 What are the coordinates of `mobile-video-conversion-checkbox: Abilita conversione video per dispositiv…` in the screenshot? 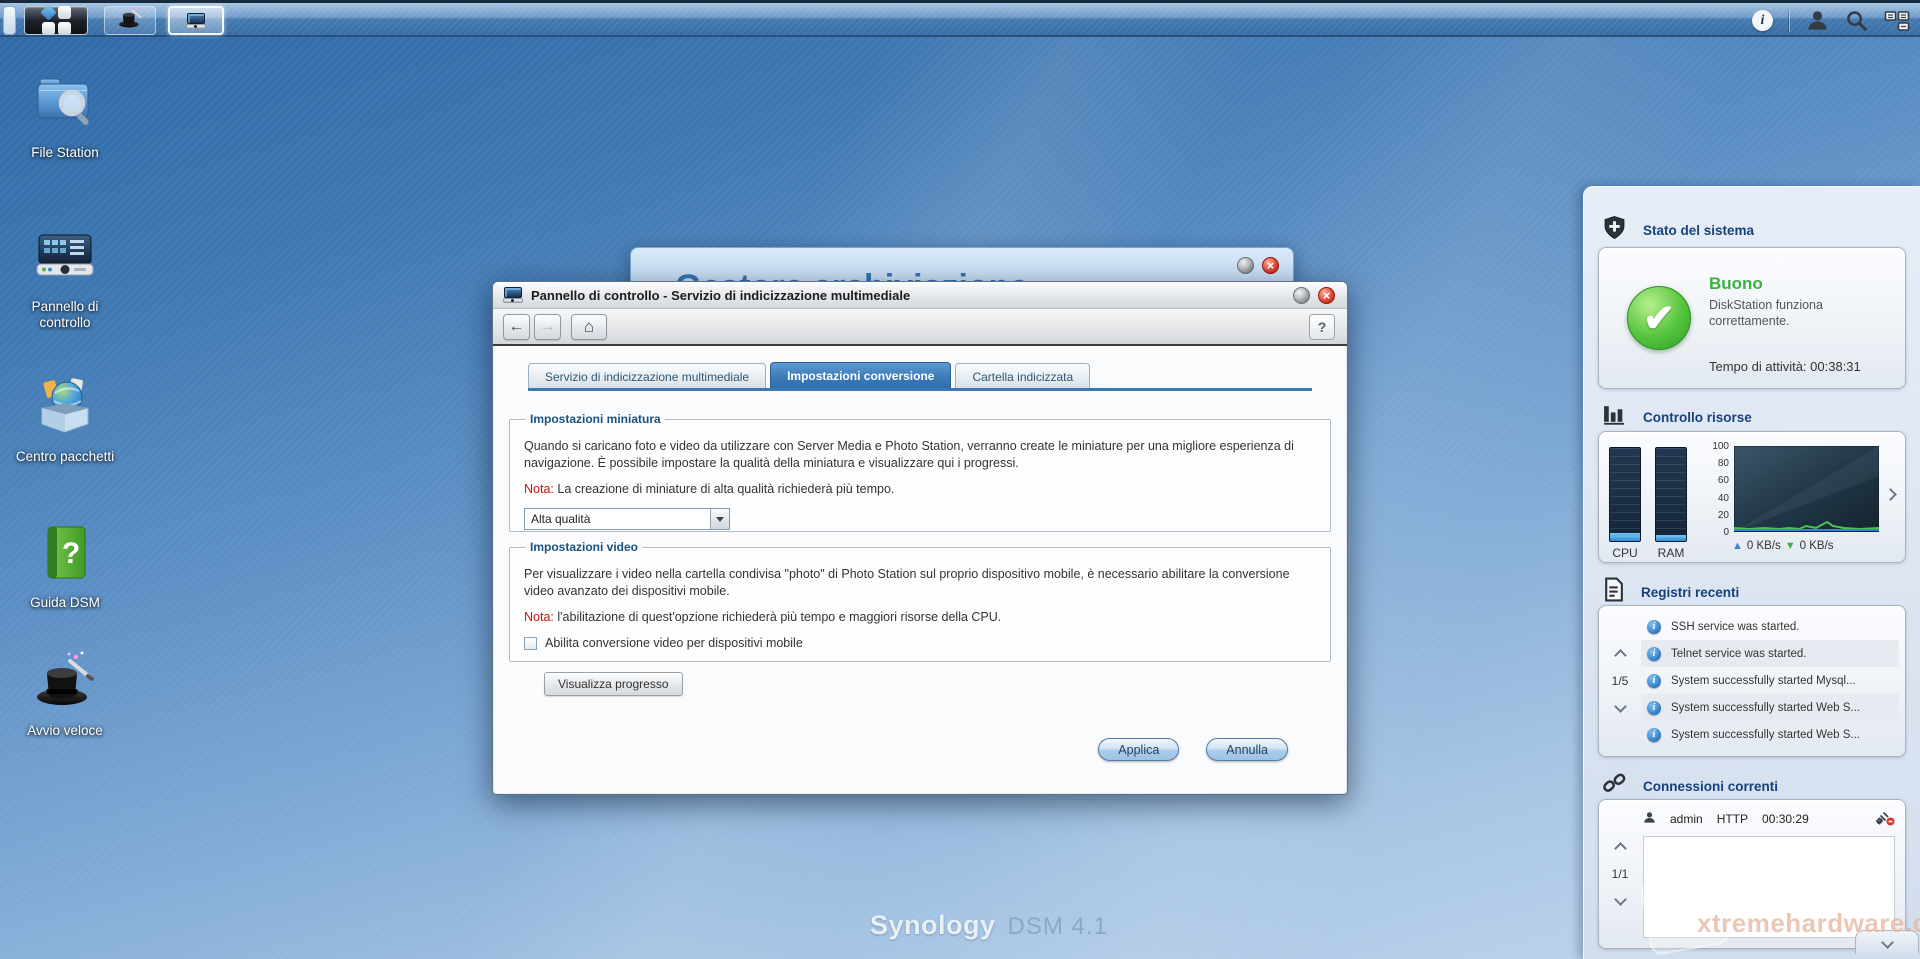 It's located at (920, 643).